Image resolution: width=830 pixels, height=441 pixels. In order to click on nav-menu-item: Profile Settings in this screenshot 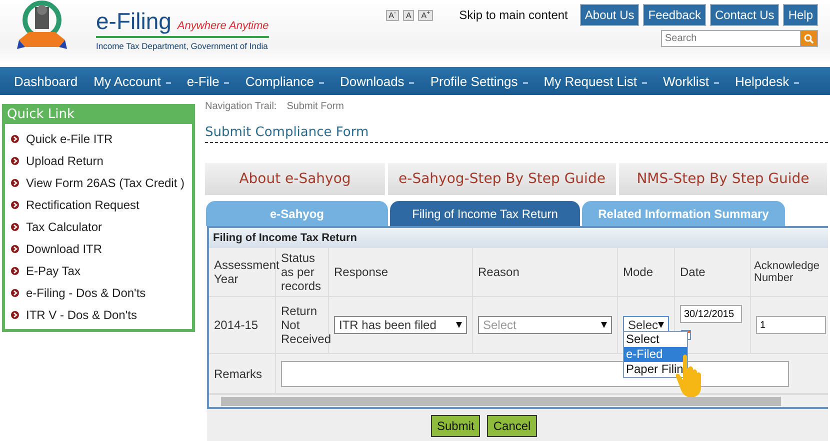, I will do `click(479, 81)`.